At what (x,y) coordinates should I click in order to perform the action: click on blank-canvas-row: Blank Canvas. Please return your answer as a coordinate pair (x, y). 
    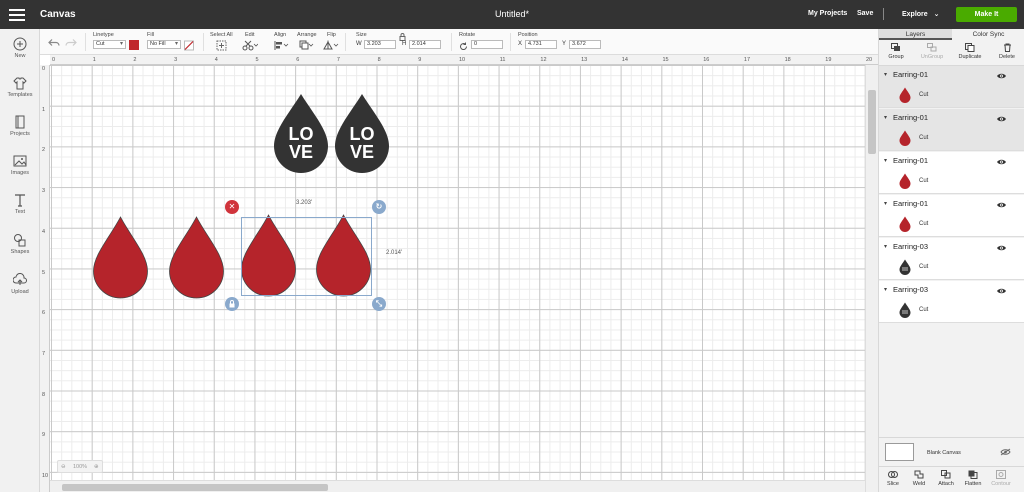
    Looking at the image, I should click on (951, 451).